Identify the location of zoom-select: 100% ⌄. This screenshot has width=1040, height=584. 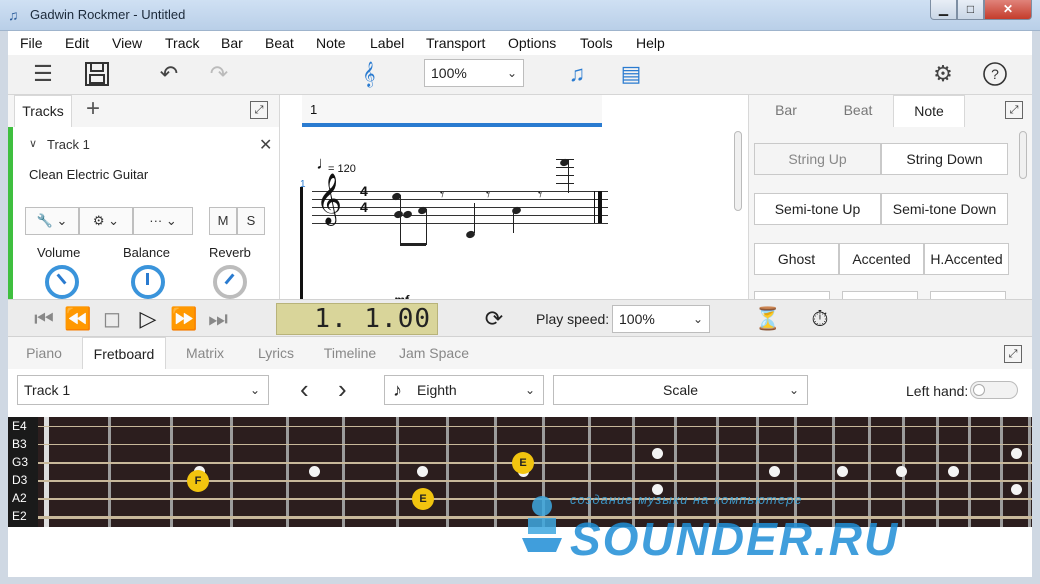
(474, 73).